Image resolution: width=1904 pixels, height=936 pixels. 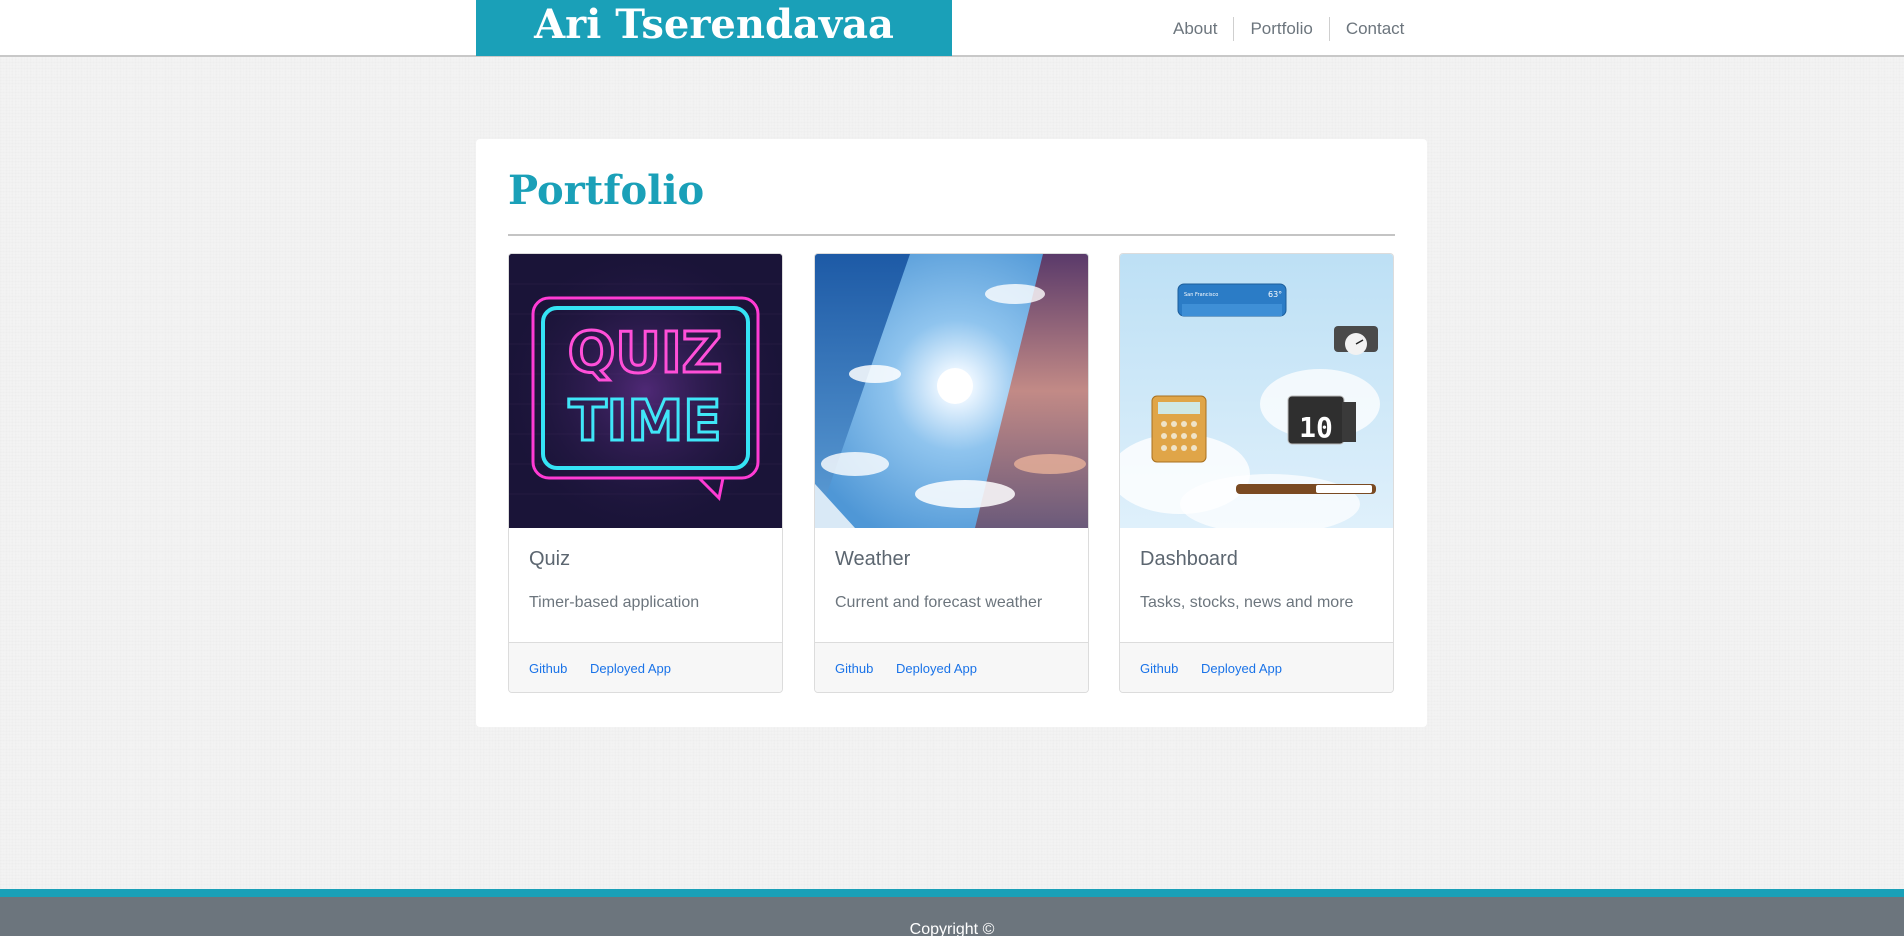 I want to click on calendar-date: 10, so click(x=1316, y=427).